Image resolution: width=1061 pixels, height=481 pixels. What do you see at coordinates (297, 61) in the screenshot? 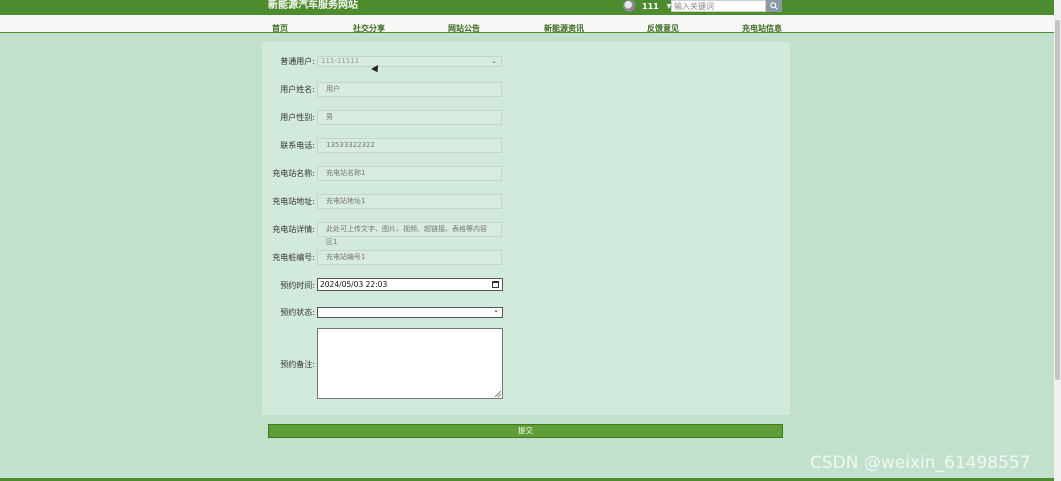
I see `label-regular-user: 普通用户:` at bounding box center [297, 61].